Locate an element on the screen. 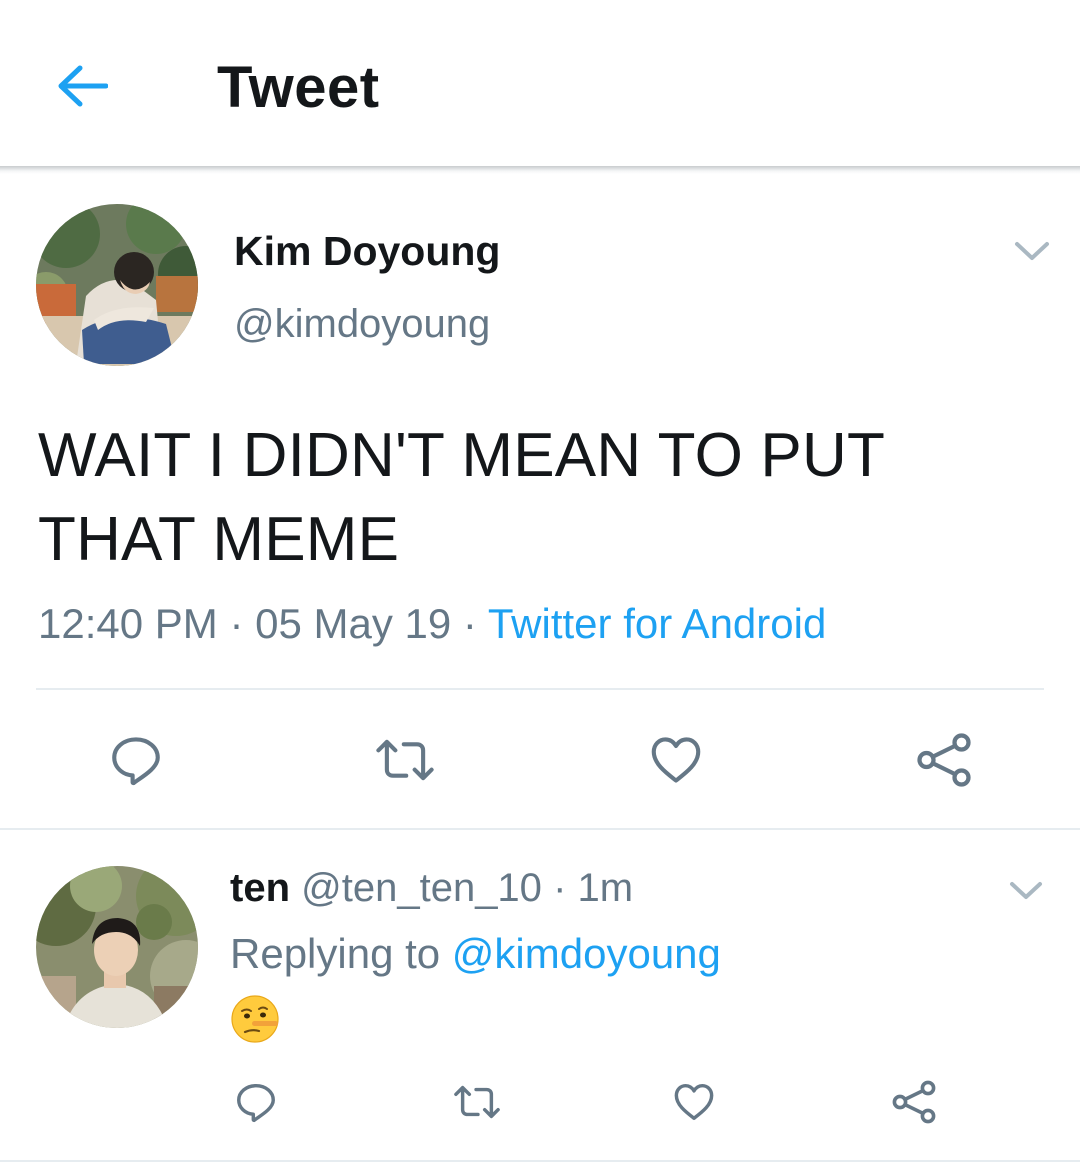 The width and height of the screenshot is (1080, 1168). header-divider is located at coordinates (540, 170).